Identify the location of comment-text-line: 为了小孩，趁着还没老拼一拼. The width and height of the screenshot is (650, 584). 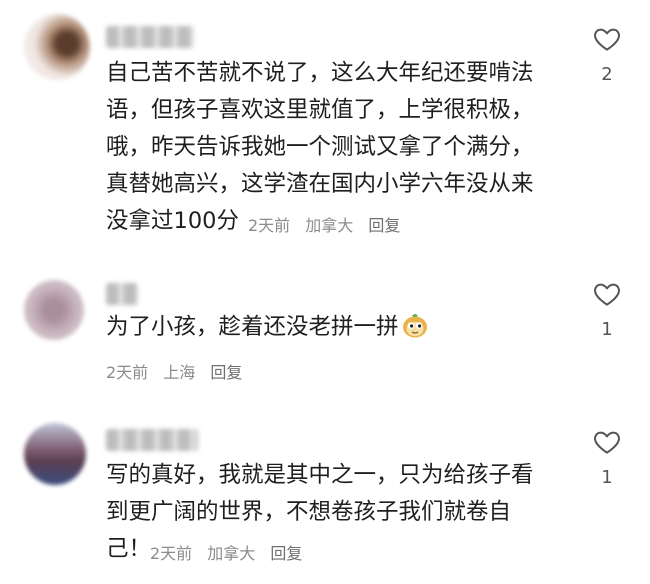
(267, 327).